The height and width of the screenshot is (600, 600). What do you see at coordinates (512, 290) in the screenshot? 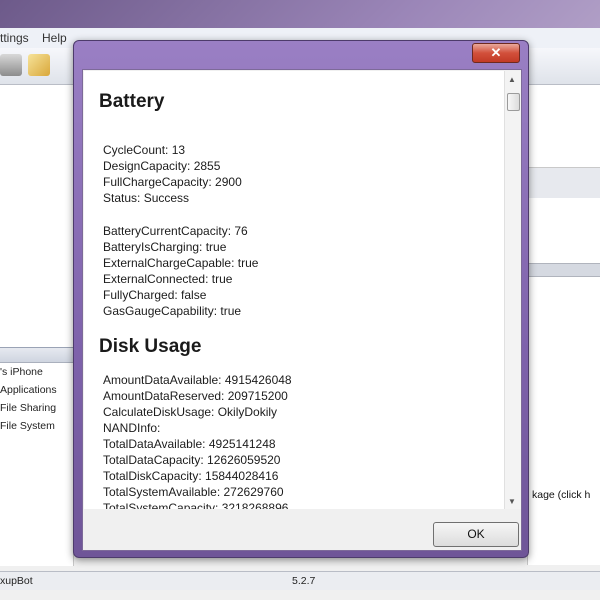
I see `vertical-scrollbar: ▲ ▼` at bounding box center [512, 290].